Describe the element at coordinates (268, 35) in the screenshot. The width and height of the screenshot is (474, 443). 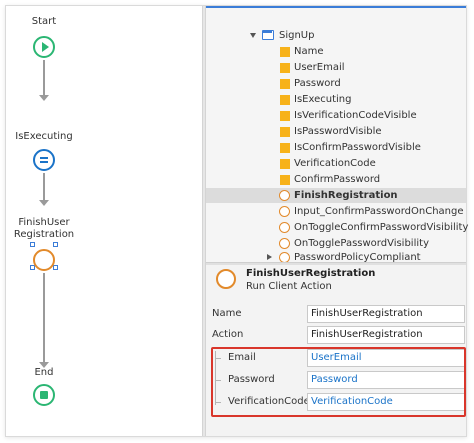
I see `screen-icon` at that location.